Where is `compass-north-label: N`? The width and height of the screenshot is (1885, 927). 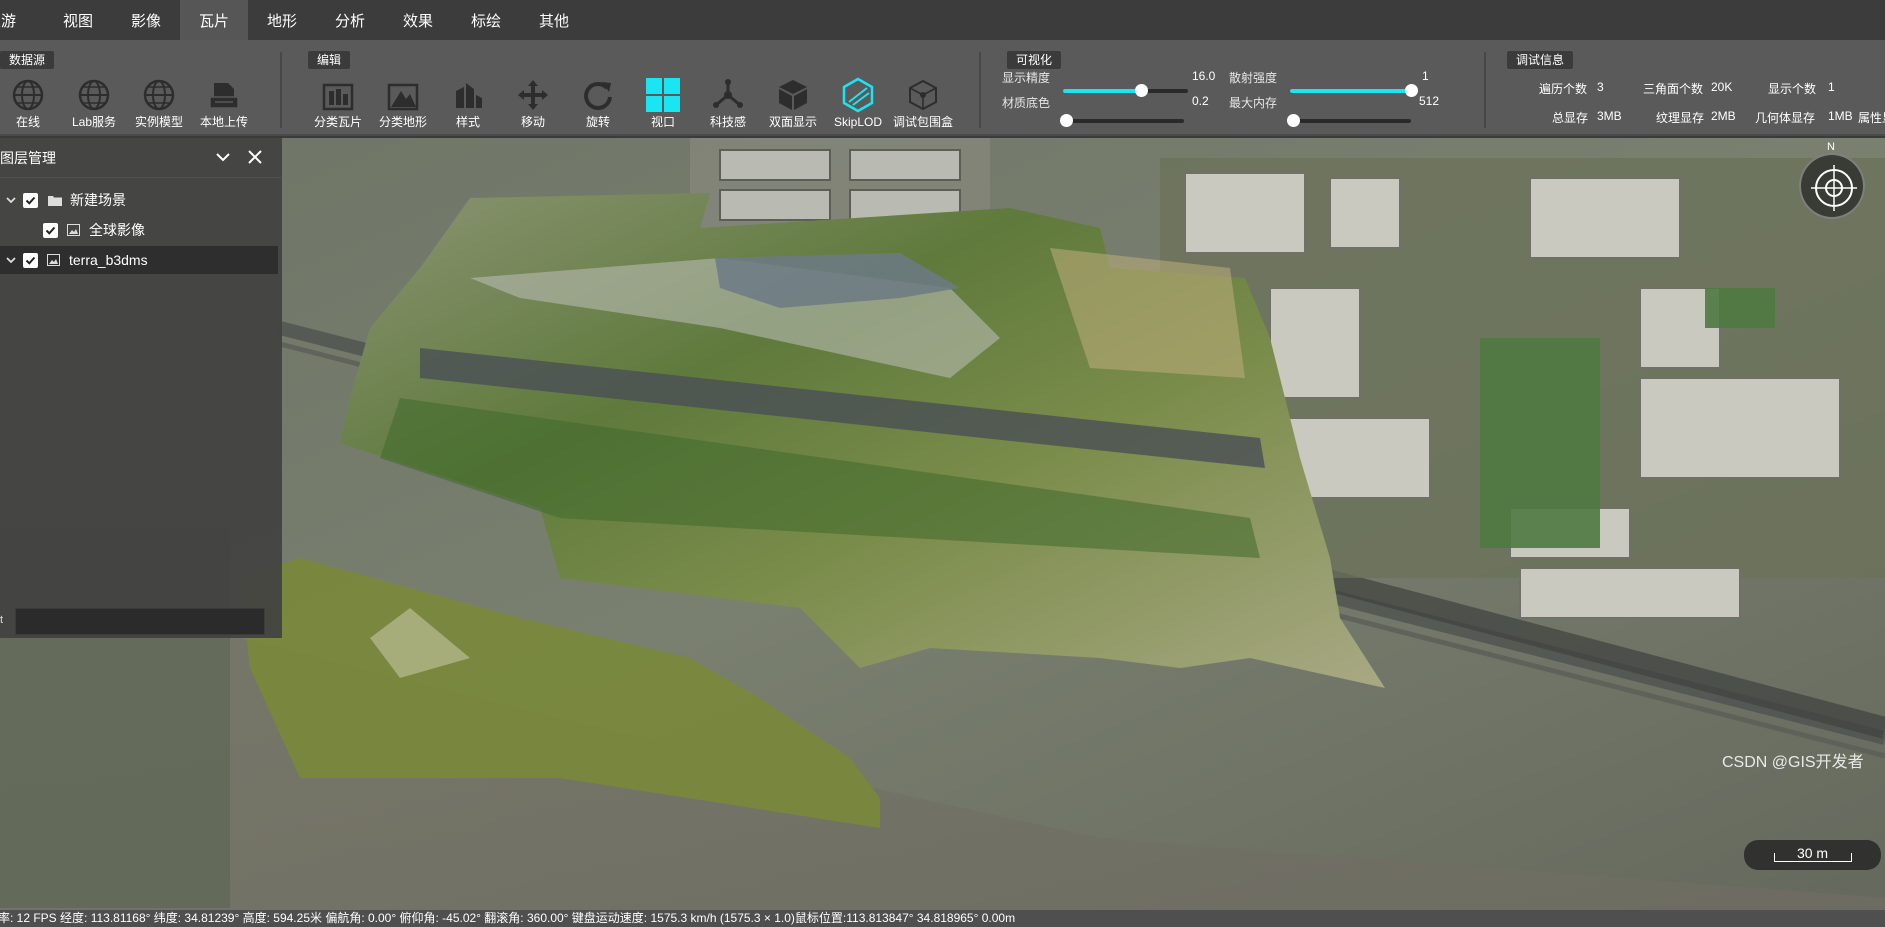
compass-north-label: N is located at coordinates (1831, 147).